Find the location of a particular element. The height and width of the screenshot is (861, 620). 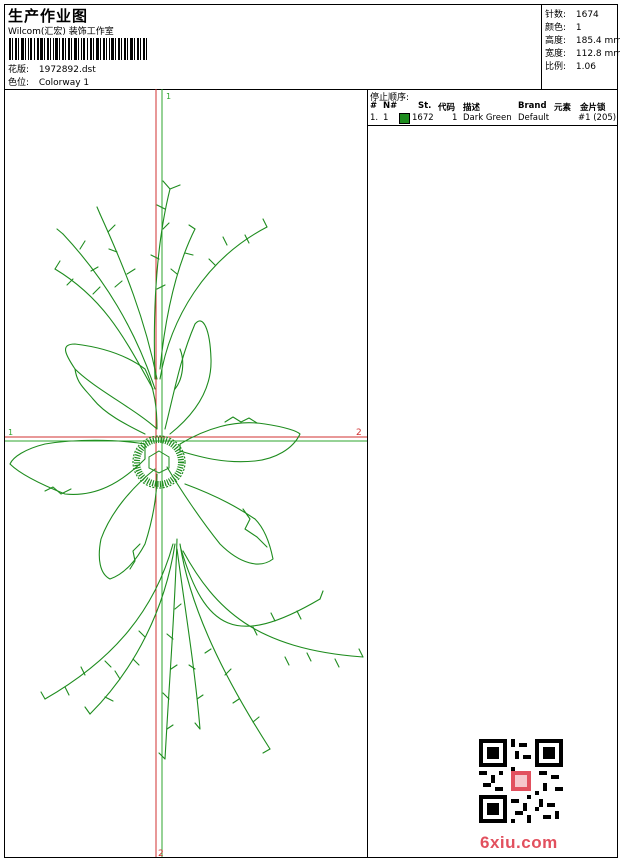

stat-stitches: 针数: 1674 is located at coordinates (572, 13).